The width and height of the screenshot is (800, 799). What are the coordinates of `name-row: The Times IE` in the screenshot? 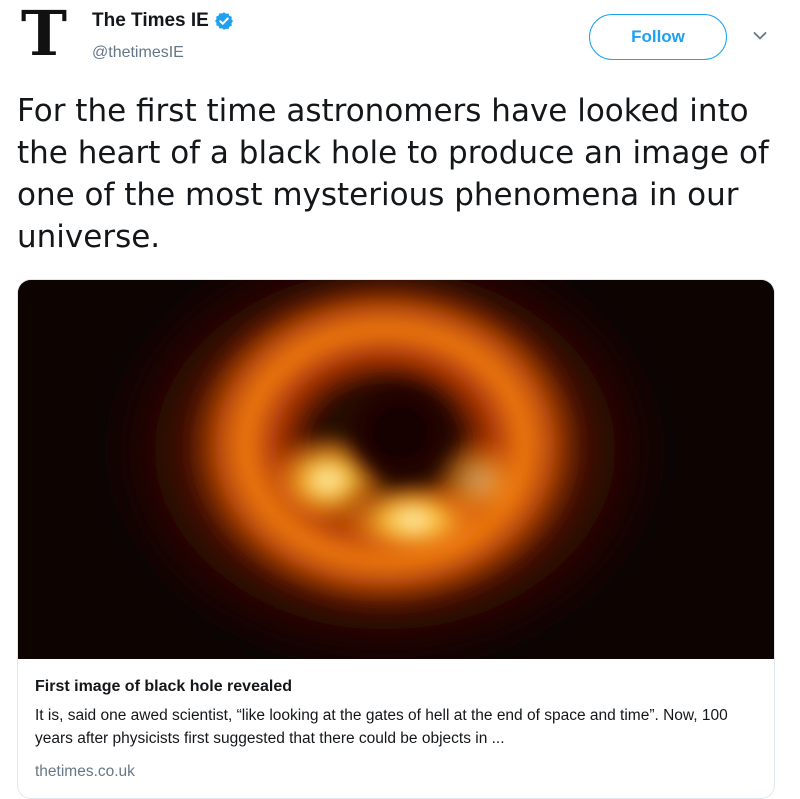 It's located at (163, 21).